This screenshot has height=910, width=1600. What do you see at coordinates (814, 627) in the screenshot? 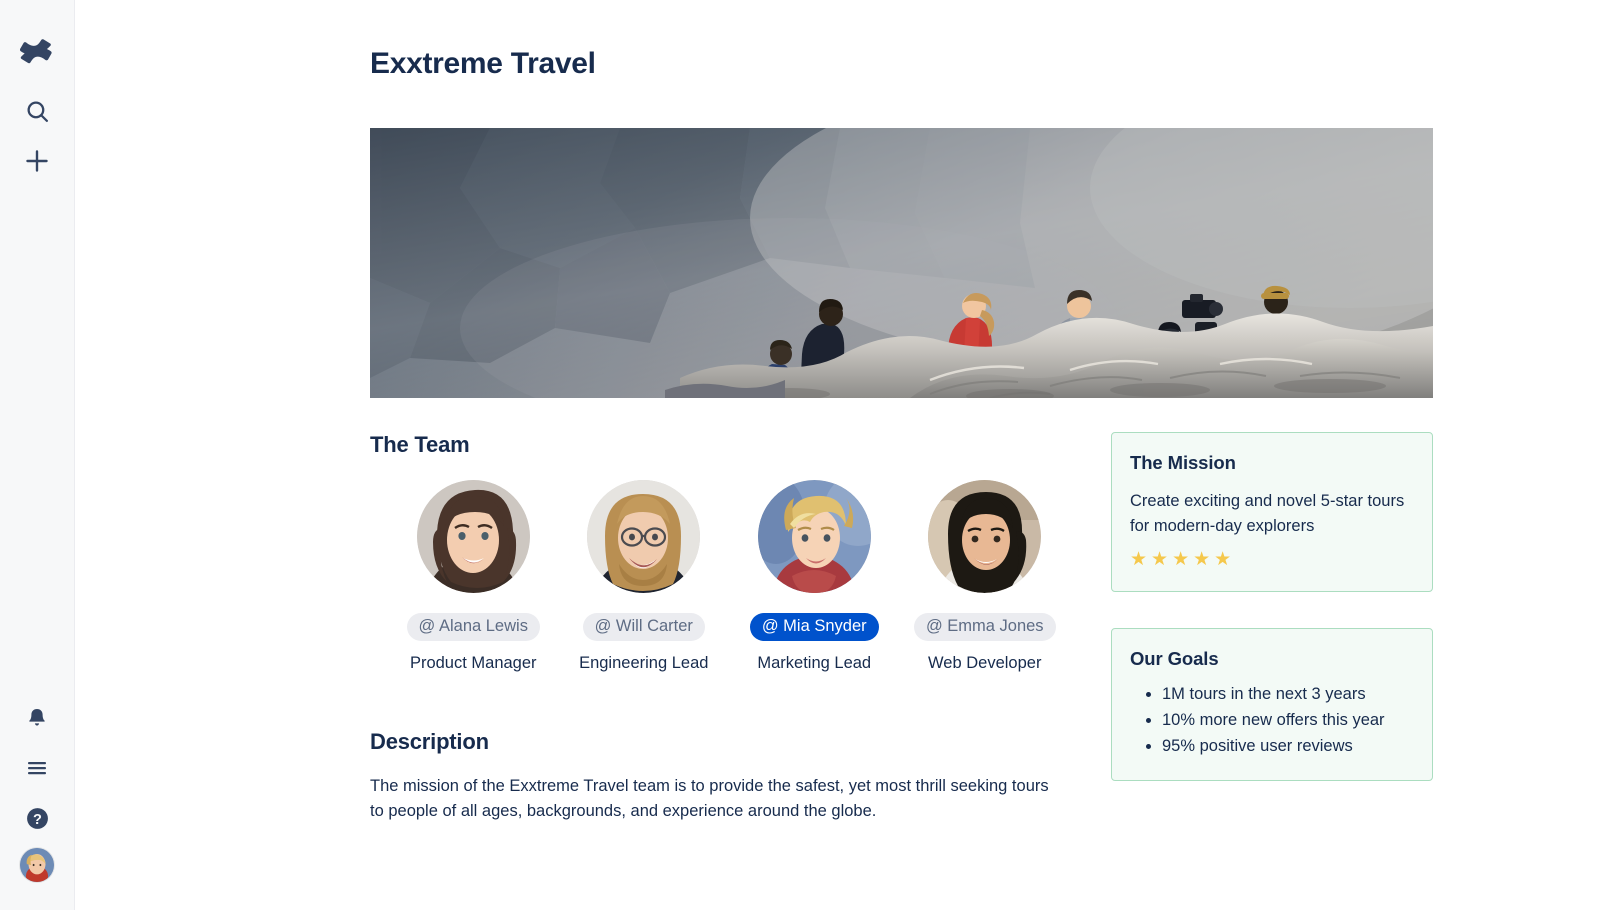
I see `mention-chip: @ Mia Snyder` at bounding box center [814, 627].